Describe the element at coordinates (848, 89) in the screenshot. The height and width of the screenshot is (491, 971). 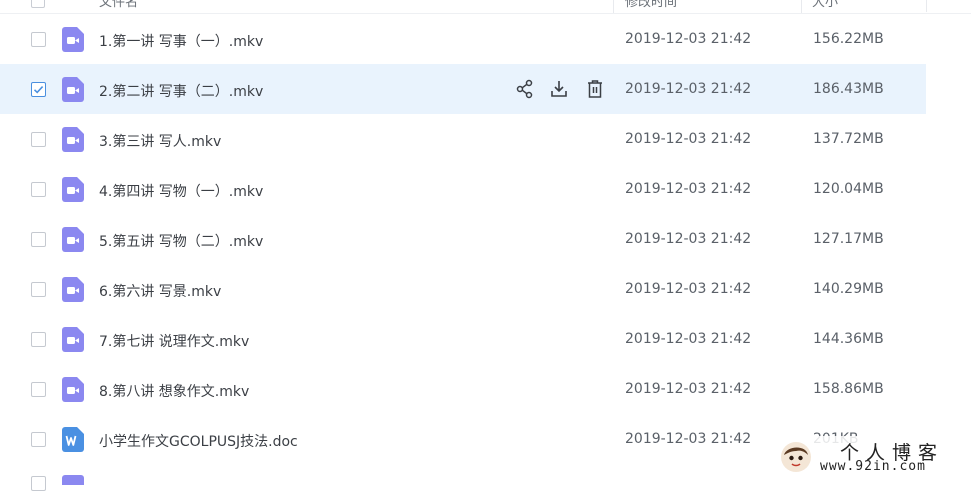
I see `file-size: 186.43MB` at that location.